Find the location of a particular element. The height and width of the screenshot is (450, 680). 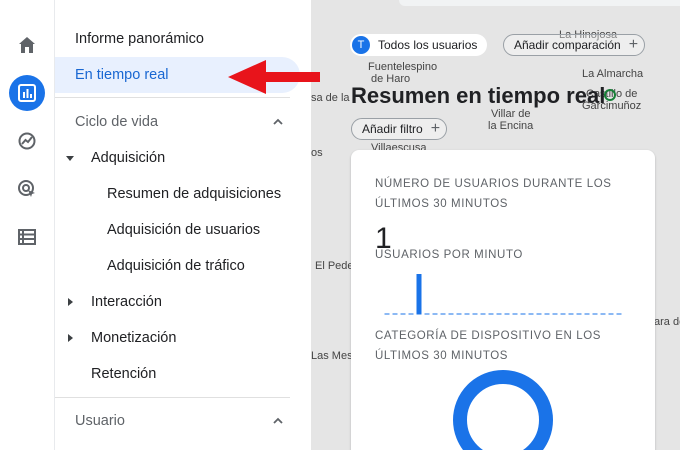

map-label: Fuentelespino is located at coordinates (403, 67).